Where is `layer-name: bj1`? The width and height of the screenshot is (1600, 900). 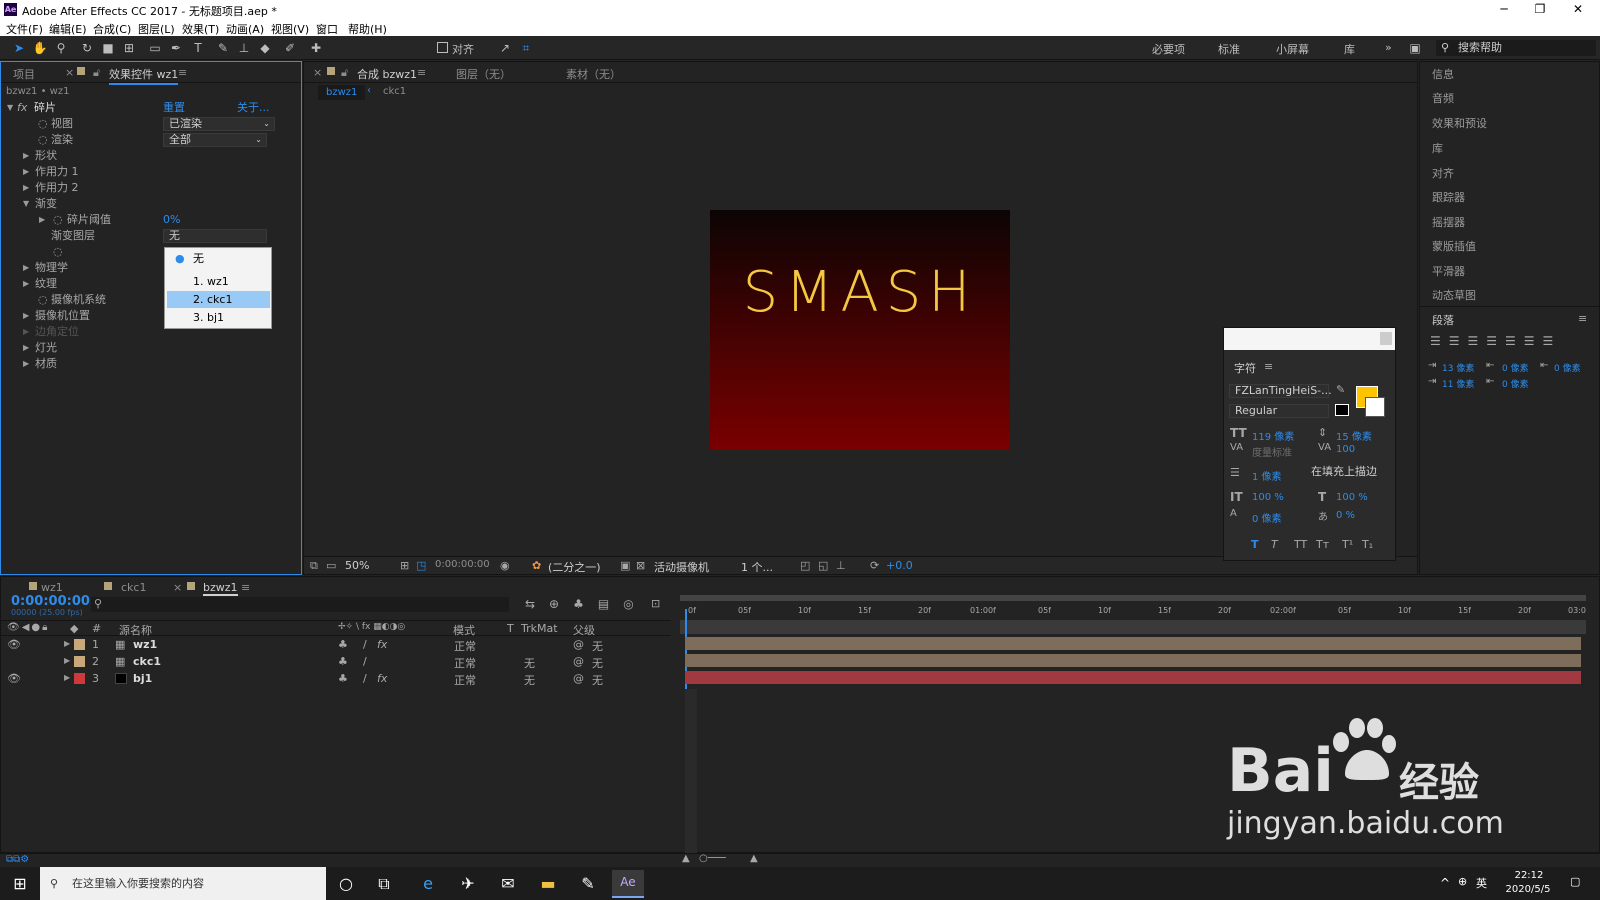 layer-name: bj1 is located at coordinates (142, 678).